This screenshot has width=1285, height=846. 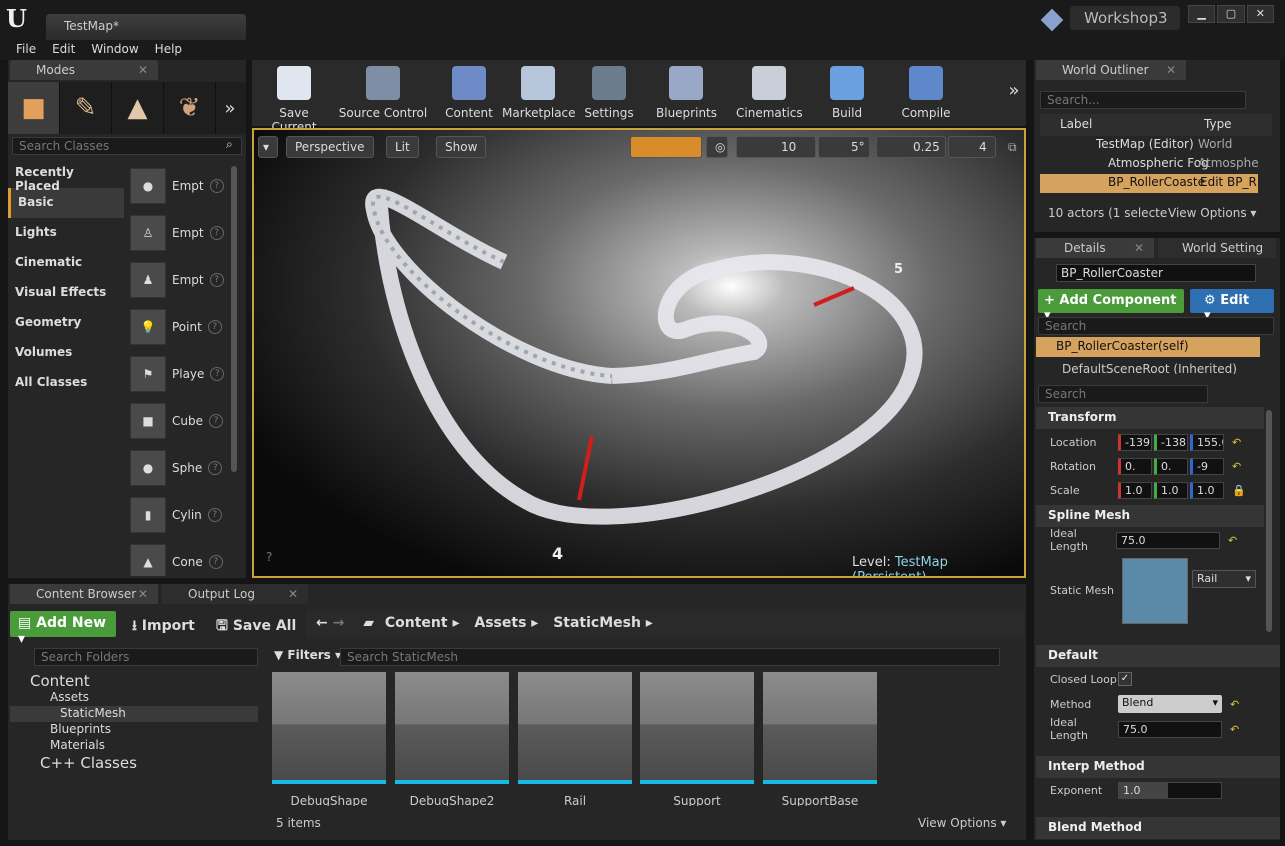 I want to click on component-search-input: Search, so click(x=1156, y=326).